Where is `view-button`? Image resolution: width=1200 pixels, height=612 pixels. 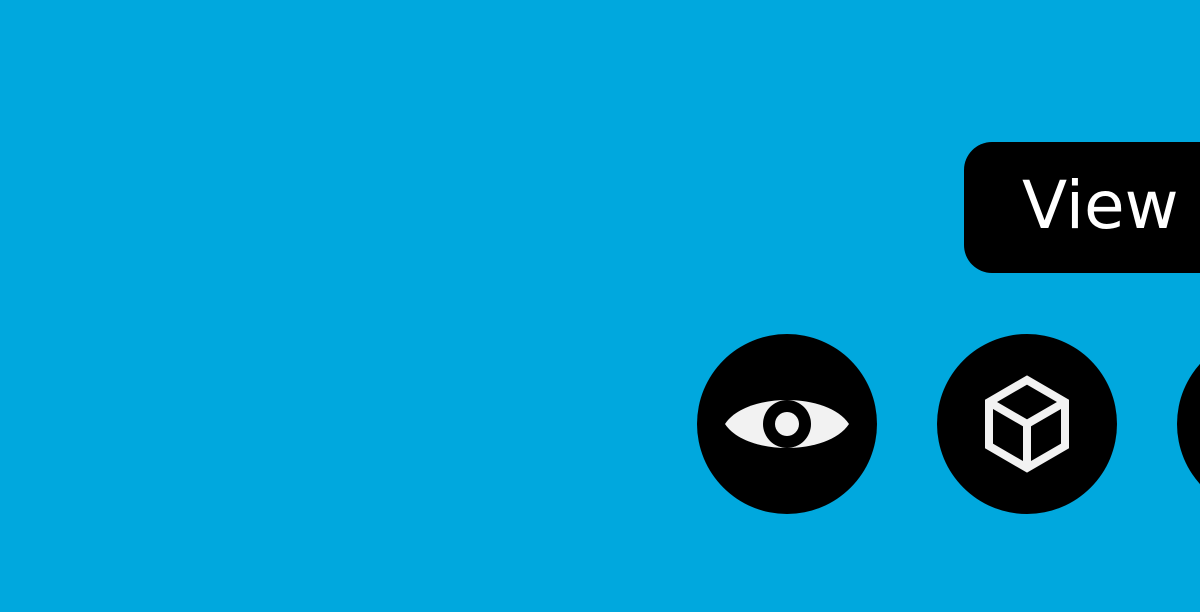 view-button is located at coordinates (787, 424).